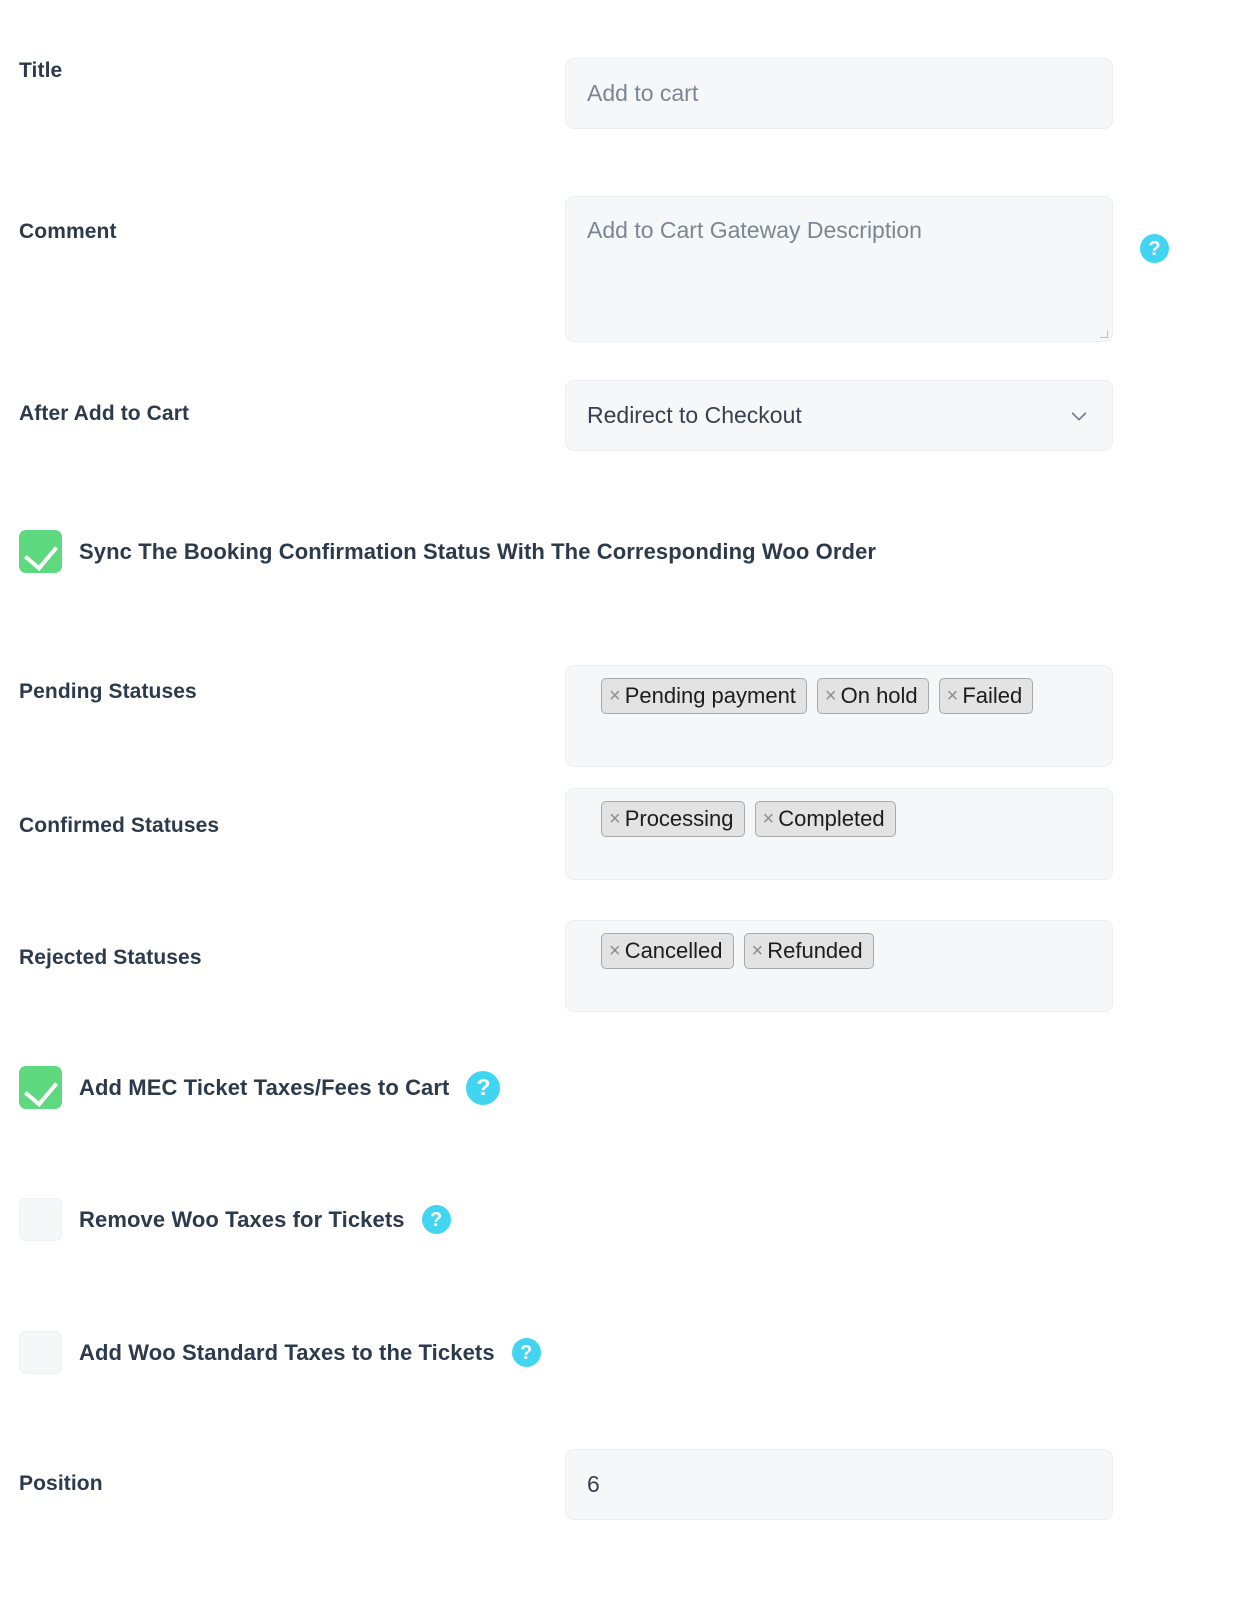  I want to click on position-input: 6, so click(839, 1484).